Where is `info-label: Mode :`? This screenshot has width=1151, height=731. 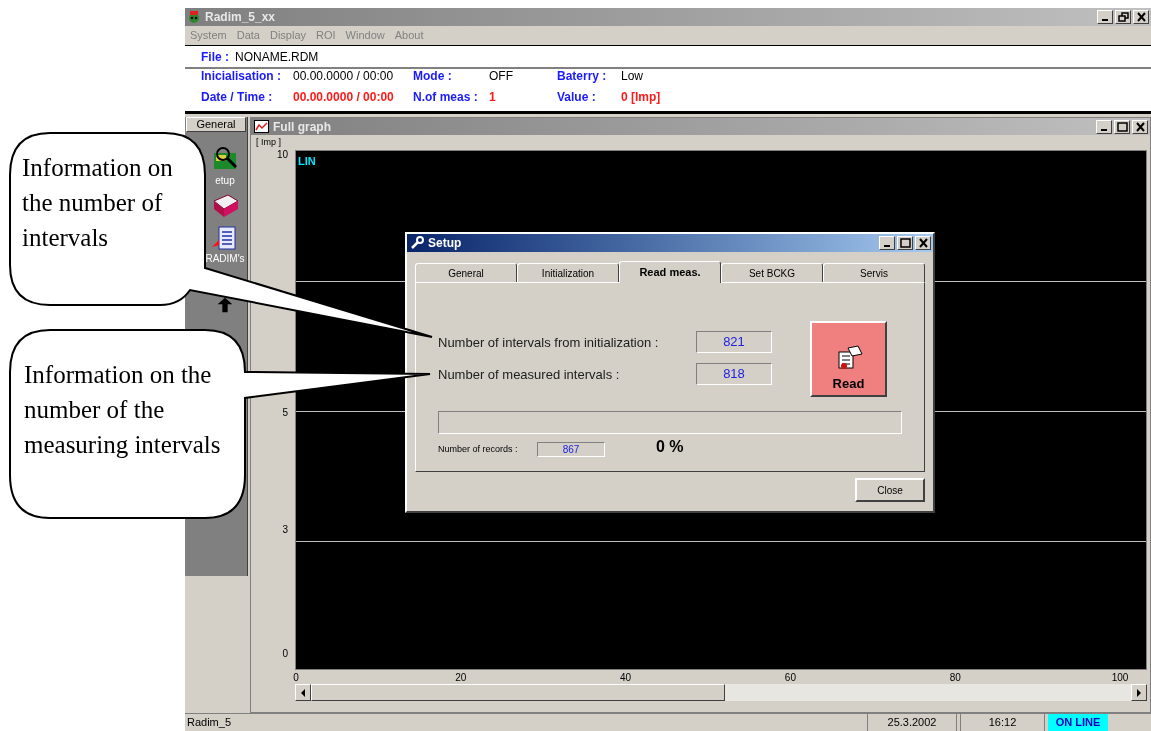
info-label: Mode : is located at coordinates (433, 77).